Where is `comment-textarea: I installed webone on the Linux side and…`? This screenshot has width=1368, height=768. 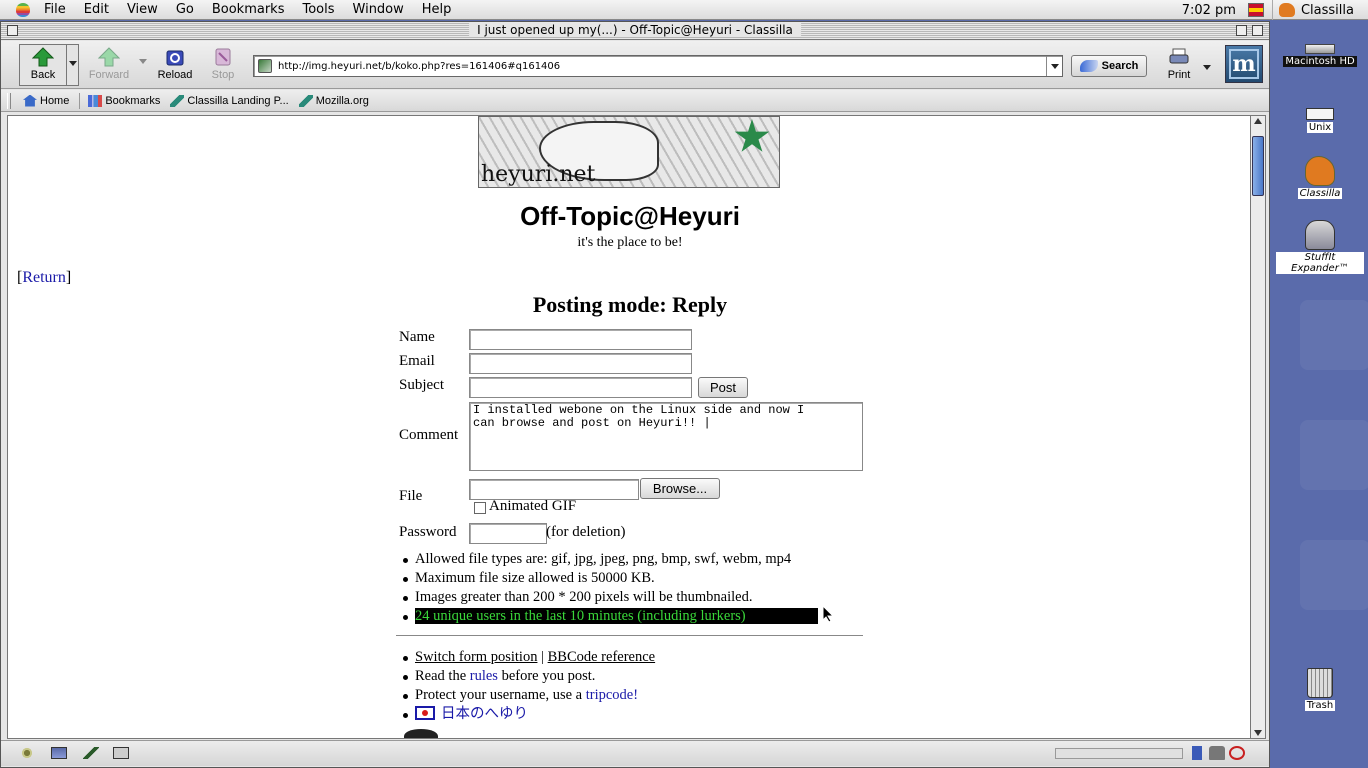 comment-textarea: I installed webone on the Linux side and… is located at coordinates (666, 436).